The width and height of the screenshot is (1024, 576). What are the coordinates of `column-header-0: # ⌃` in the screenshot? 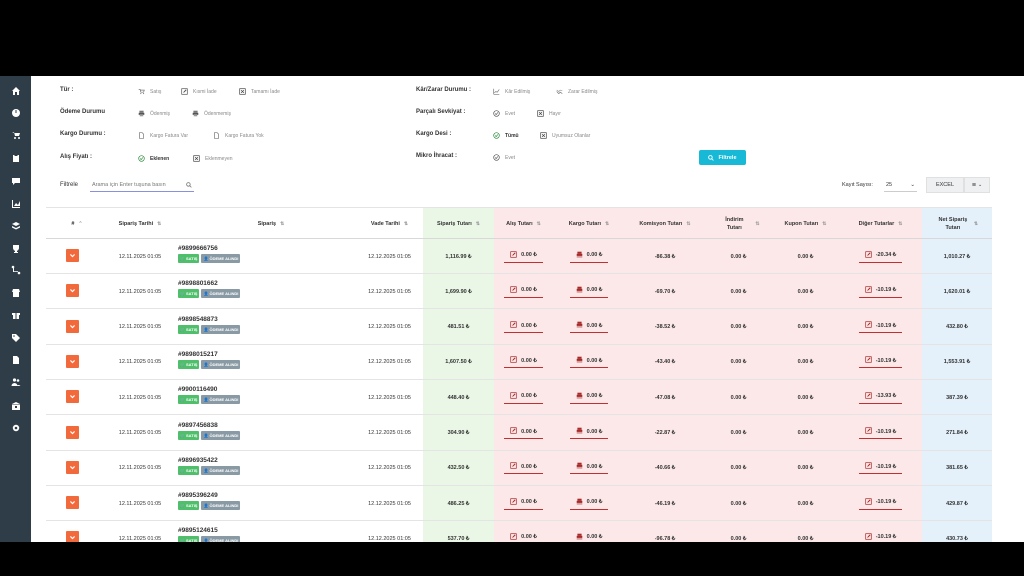 It's located at (77, 224).